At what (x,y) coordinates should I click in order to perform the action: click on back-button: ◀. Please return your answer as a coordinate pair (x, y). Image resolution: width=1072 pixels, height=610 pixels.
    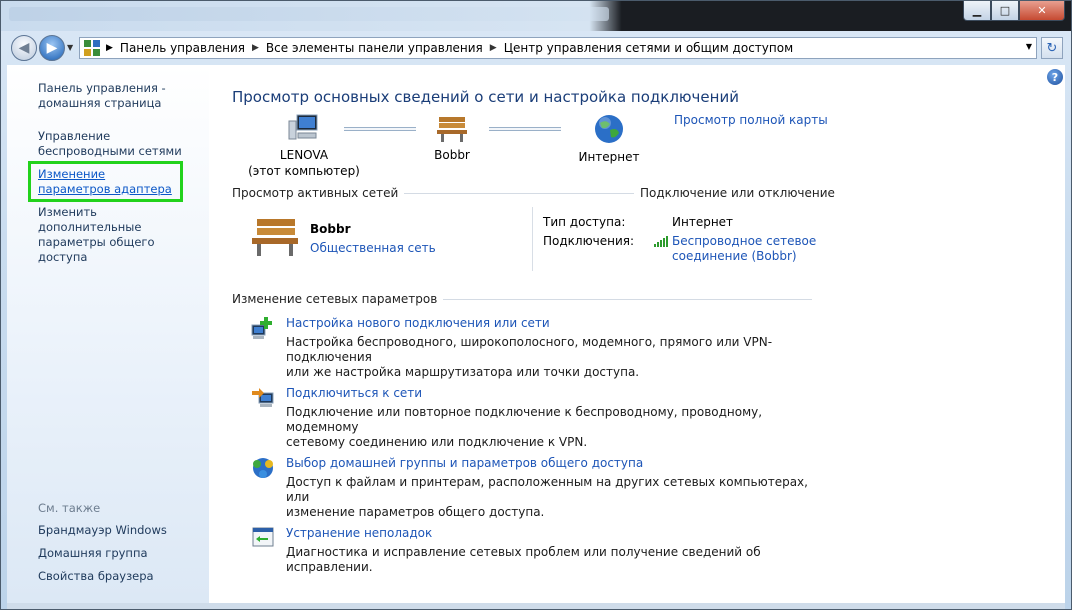
    Looking at the image, I should click on (24, 48).